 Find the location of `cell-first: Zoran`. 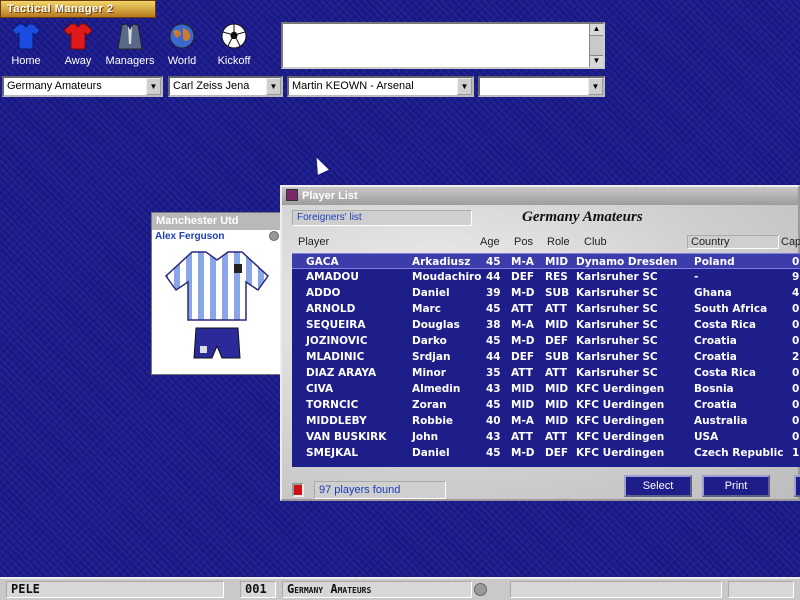

cell-first: Zoran is located at coordinates (429, 405).